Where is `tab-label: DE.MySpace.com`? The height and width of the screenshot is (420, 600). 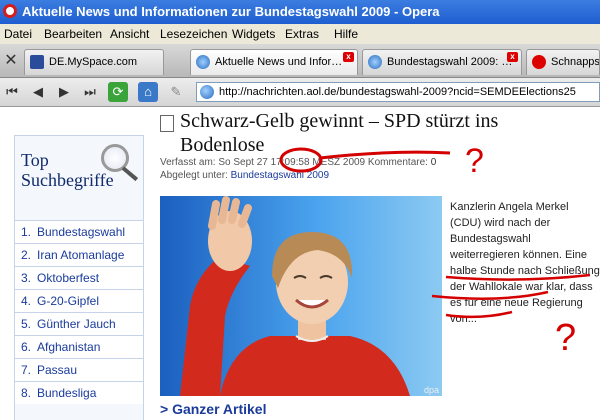 tab-label: DE.MySpace.com is located at coordinates (93, 62).